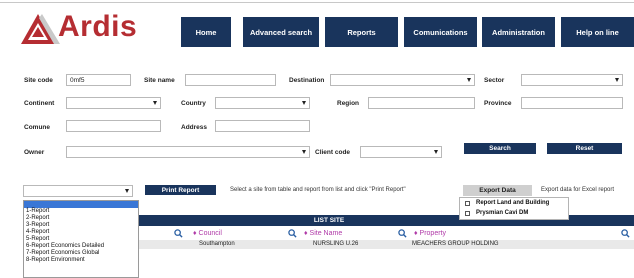  I want to click on client-code-select, so click(401, 152).